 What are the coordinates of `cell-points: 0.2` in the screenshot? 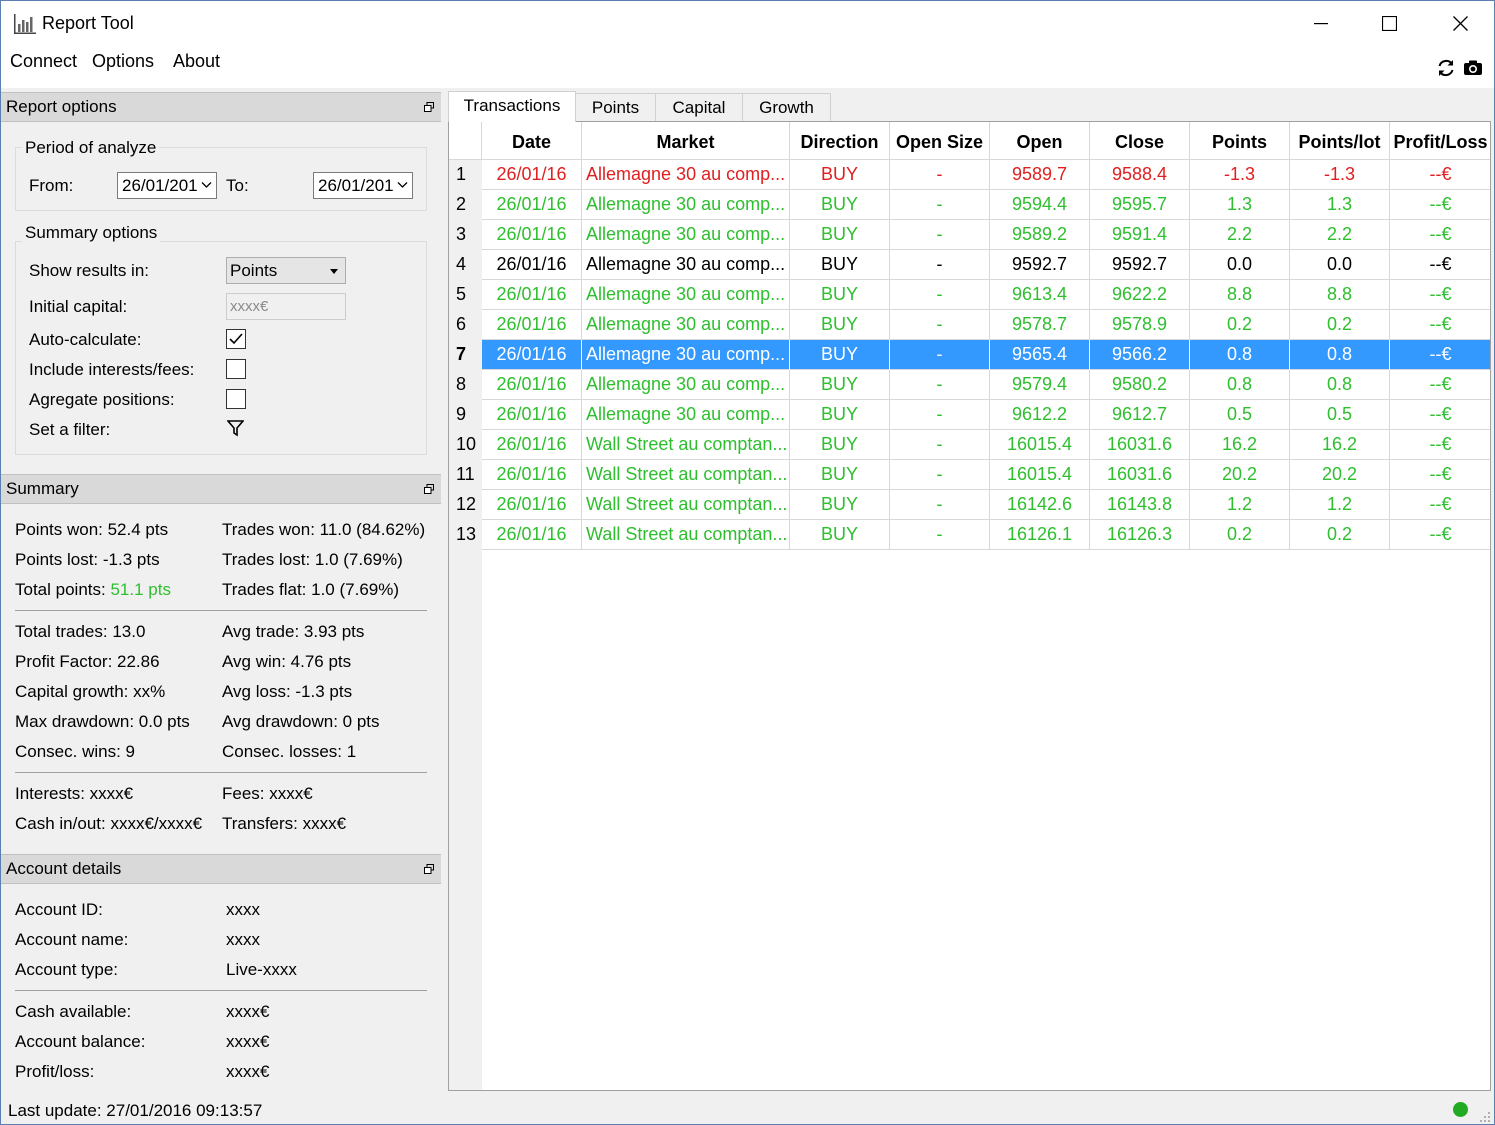 It's located at (1240, 535).